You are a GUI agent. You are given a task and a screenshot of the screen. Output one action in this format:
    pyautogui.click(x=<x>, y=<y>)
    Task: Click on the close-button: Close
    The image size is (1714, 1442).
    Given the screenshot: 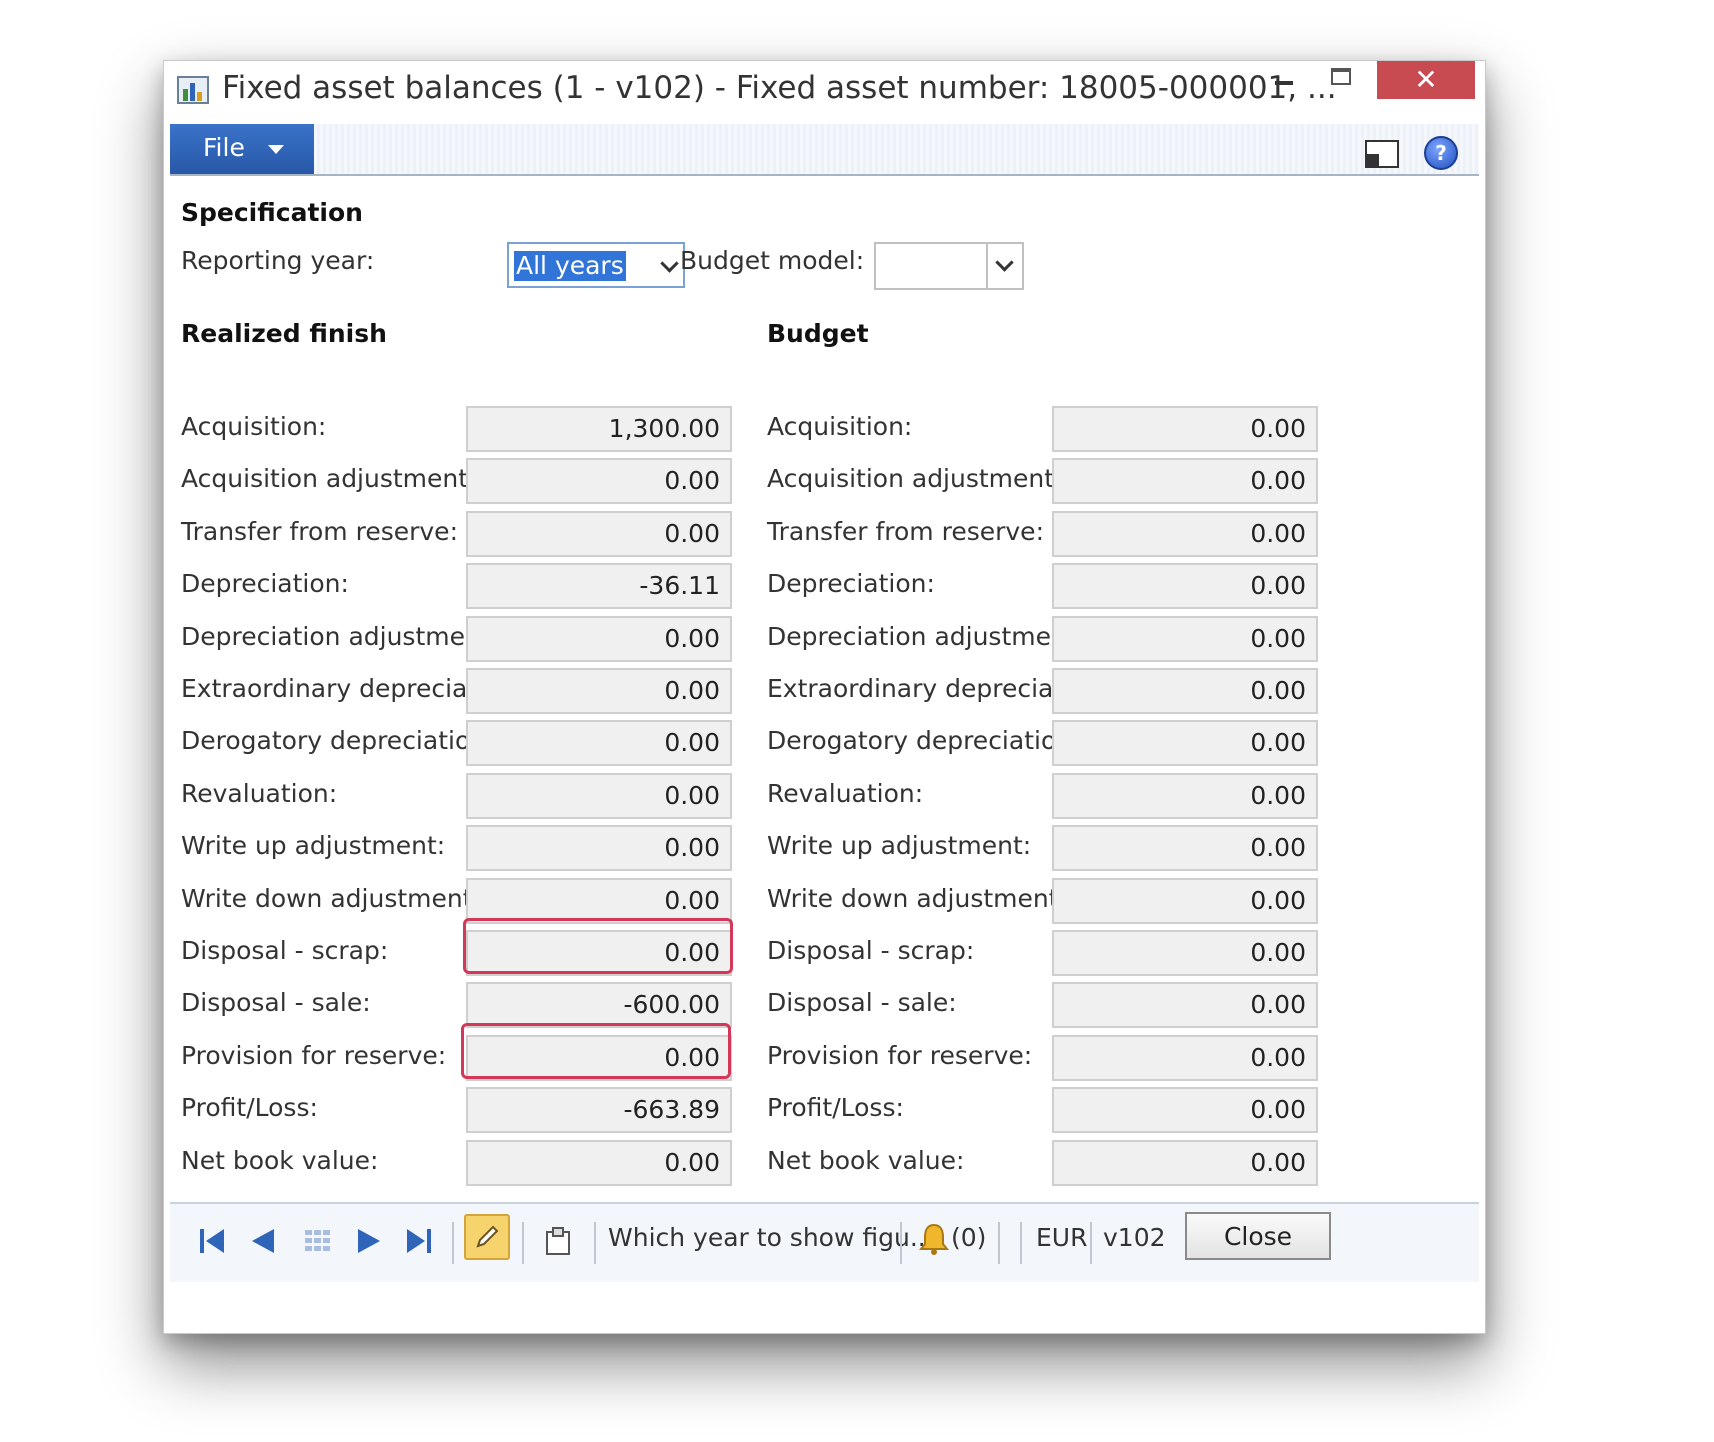 What is the action you would take?
    pyautogui.click(x=1258, y=1236)
    